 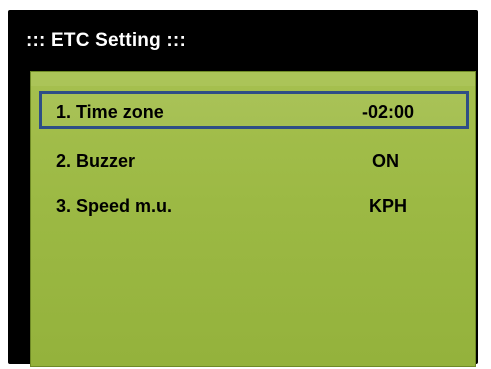 I want to click on menu-item-time-zone: 1. Time zone -02:00, so click(x=254, y=110).